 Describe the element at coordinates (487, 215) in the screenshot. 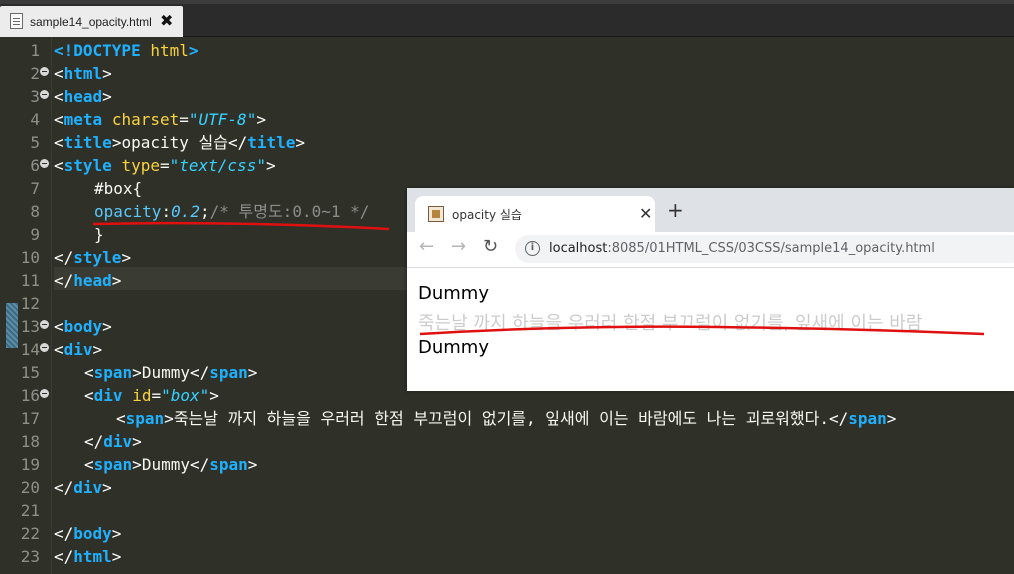

I see `browser-tab-title: opacity 실습` at that location.